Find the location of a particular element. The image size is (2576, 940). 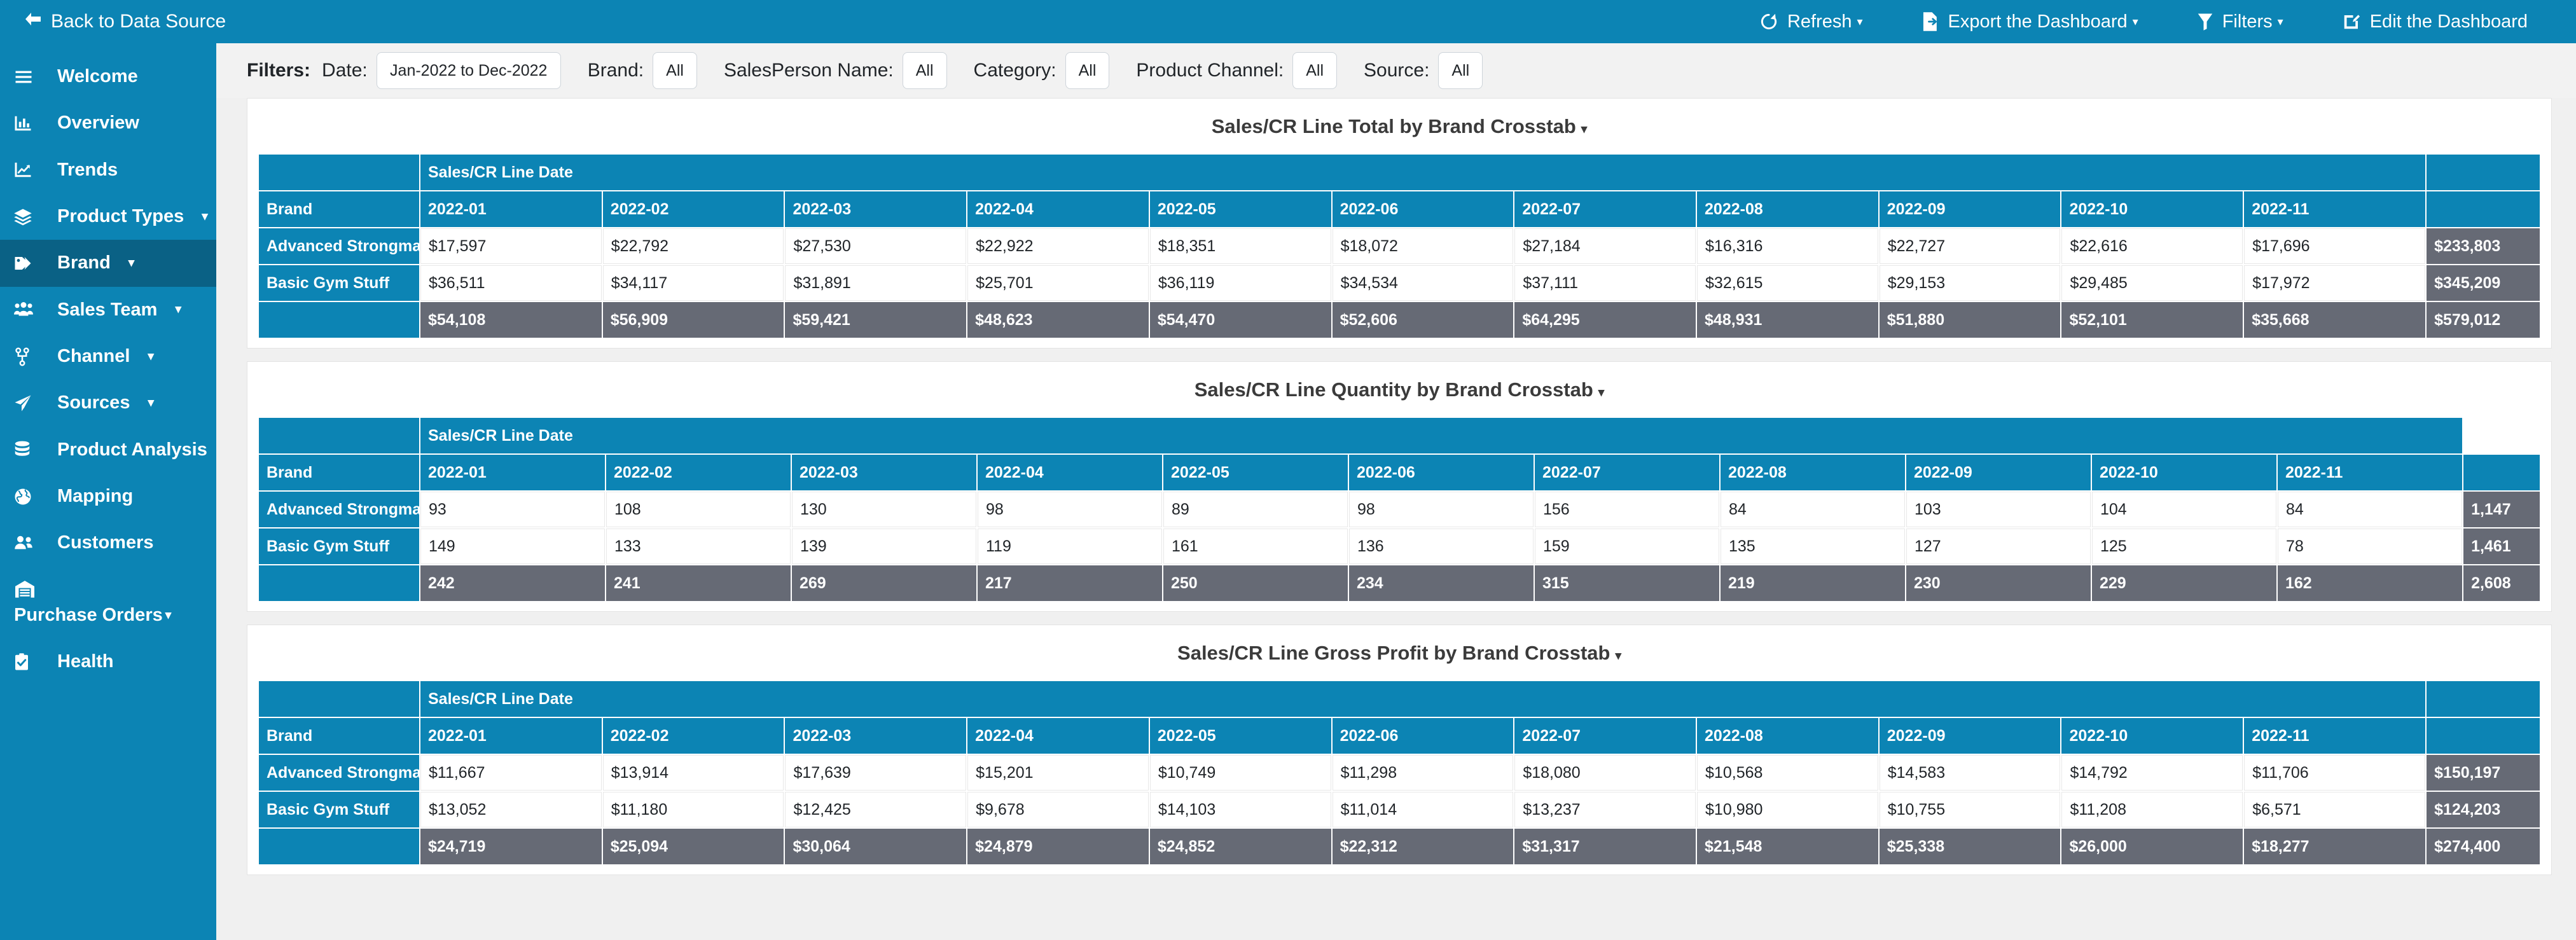

cell-column-total: $59,421 is located at coordinates (876, 320).